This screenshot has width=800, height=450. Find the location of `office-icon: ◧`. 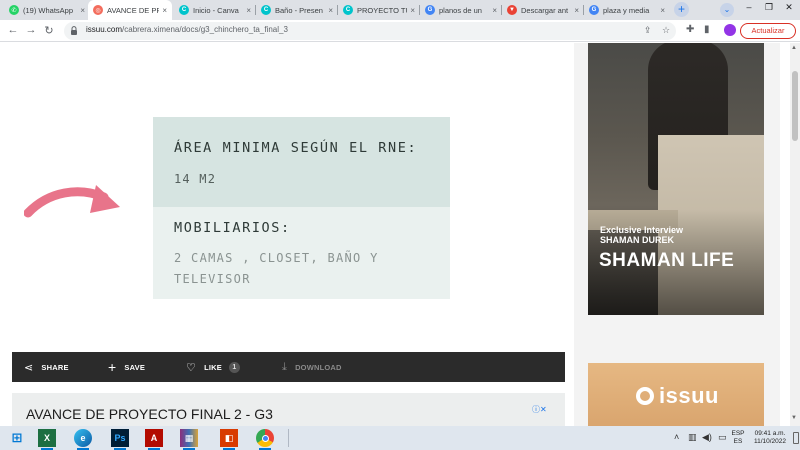

office-icon: ◧ is located at coordinates (229, 439).